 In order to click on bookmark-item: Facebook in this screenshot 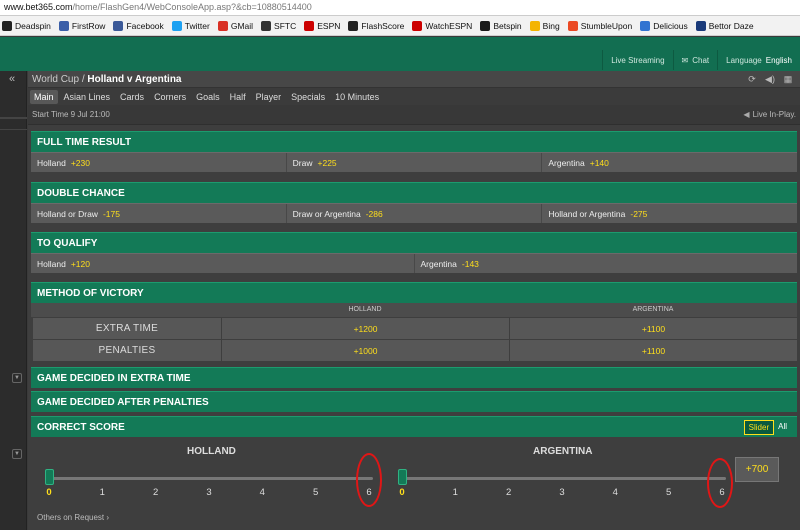, I will do `click(138, 25)`.